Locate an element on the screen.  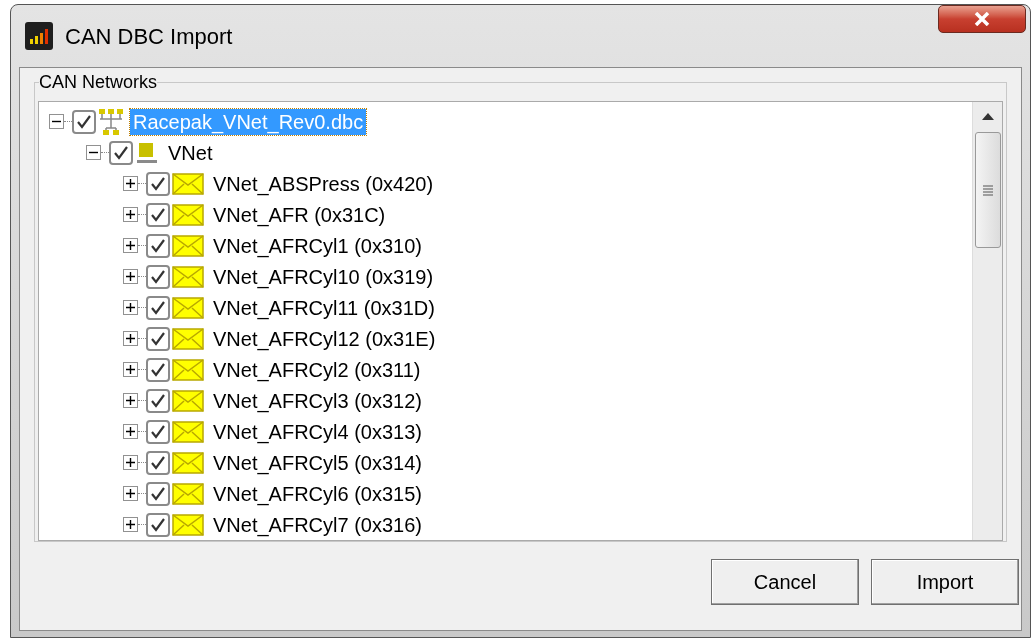
scrollbar is located at coordinates (987, 321).